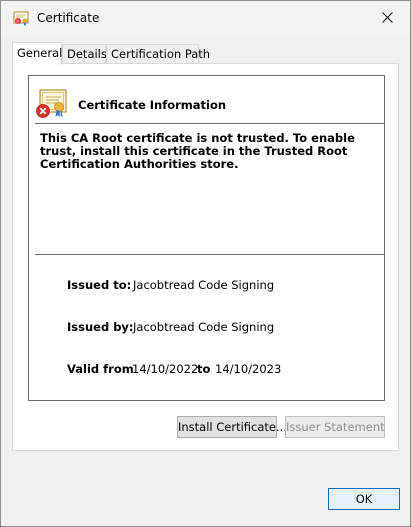 The height and width of the screenshot is (527, 411). Describe the element at coordinates (152, 105) in the screenshot. I see `certificate-info-heading: Certificate Information` at that location.